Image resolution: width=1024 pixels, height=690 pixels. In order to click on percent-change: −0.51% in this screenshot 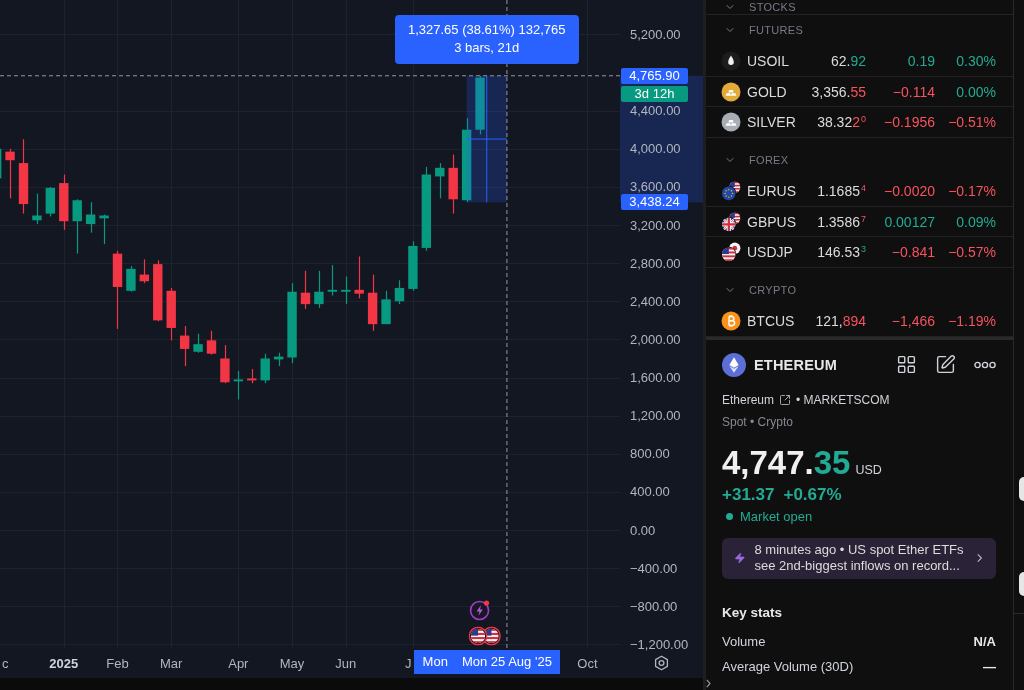, I will do `click(972, 122)`.